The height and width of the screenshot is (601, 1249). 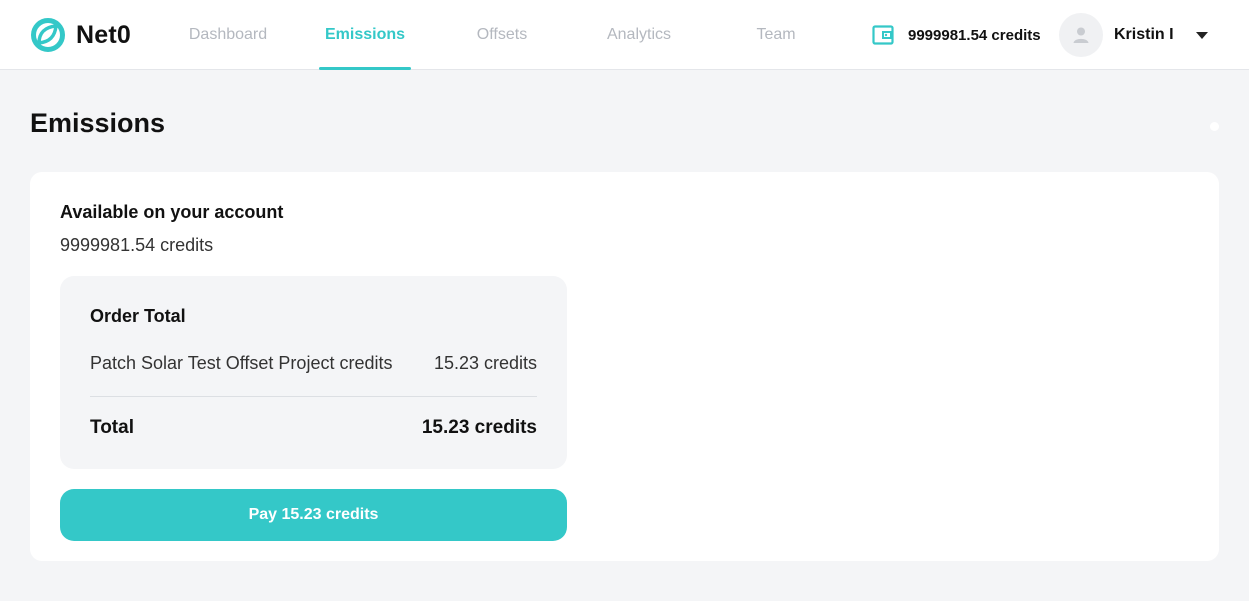 What do you see at coordinates (1214, 126) in the screenshot?
I see `decorative-dot` at bounding box center [1214, 126].